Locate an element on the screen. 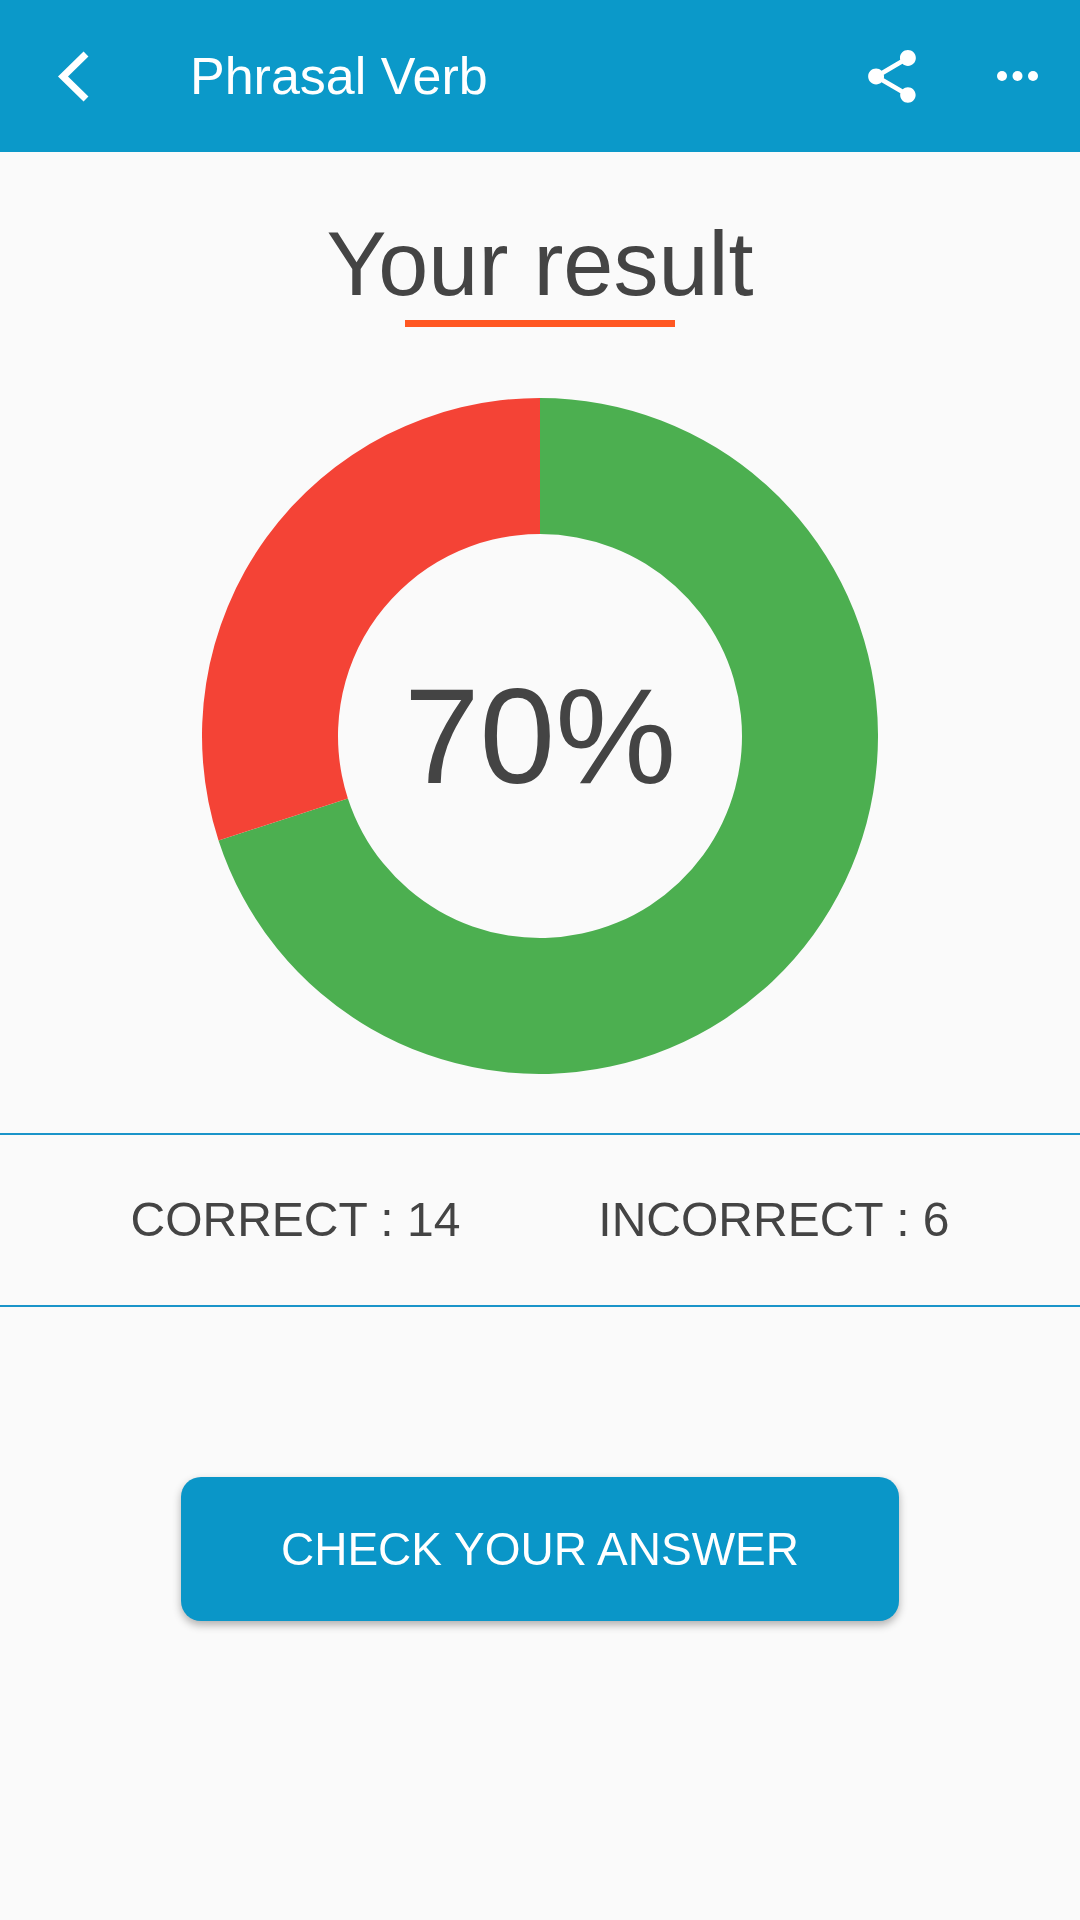 The width and height of the screenshot is (1080, 1920). score-text: INCORRECT : 6 is located at coordinates (774, 1220).